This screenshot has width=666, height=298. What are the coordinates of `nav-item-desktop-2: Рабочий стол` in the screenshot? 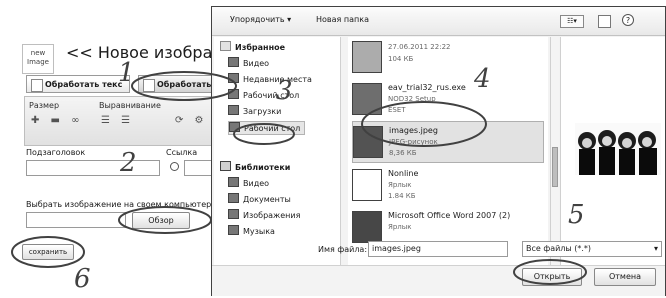 It's located at (267, 128).